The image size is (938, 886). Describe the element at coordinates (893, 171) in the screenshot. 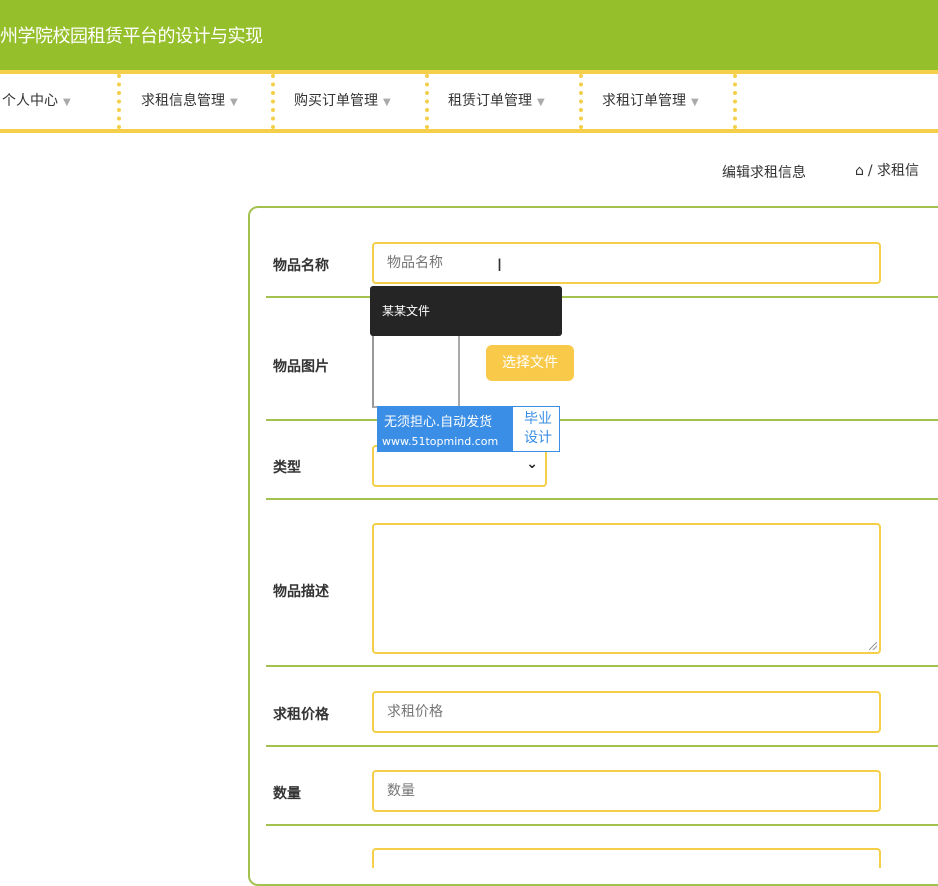

I see `breadcrumb-path: / 求租信` at that location.